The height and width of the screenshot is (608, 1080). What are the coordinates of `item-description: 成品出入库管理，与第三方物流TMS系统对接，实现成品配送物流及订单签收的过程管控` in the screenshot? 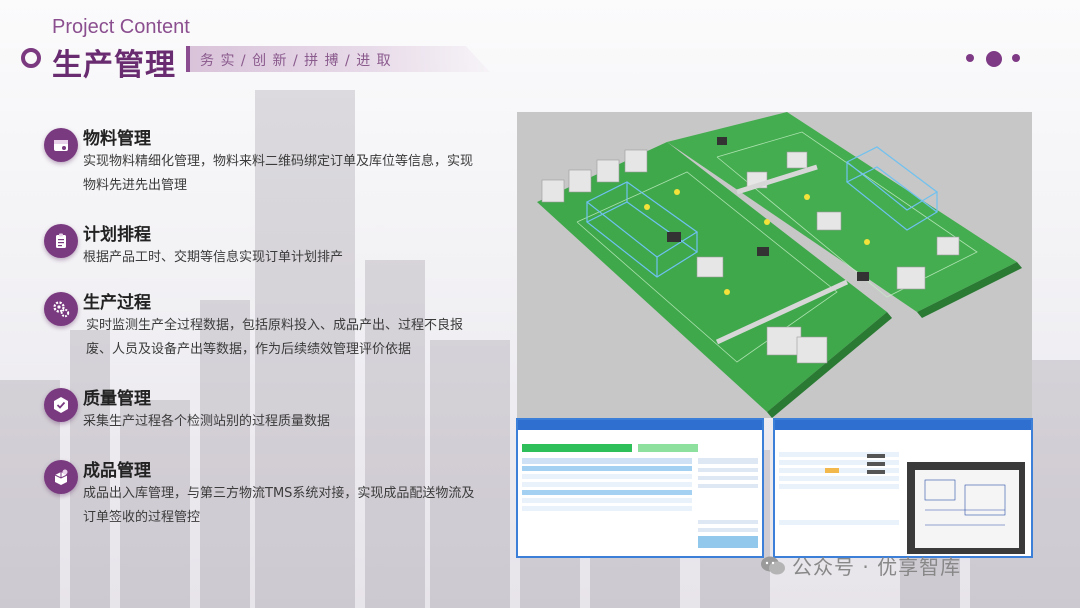 It's located at (279, 505).